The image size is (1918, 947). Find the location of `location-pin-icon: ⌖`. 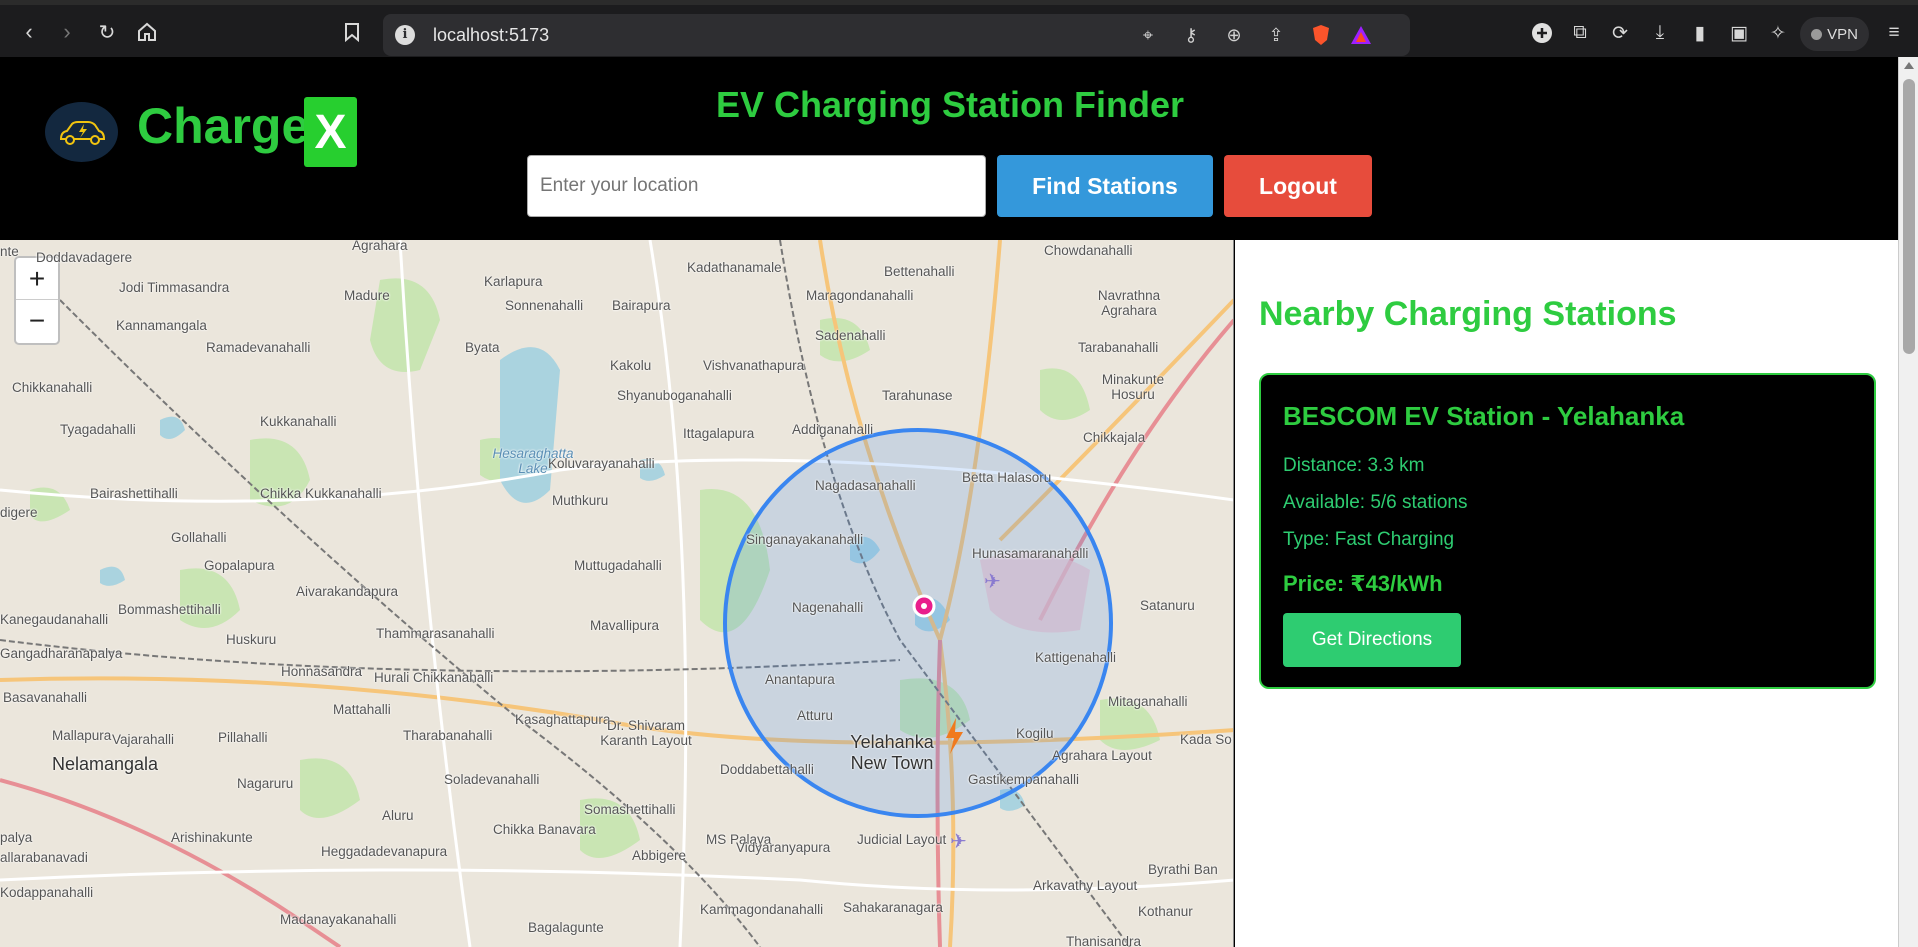

location-pin-icon: ⌖ is located at coordinates (1148, 35).